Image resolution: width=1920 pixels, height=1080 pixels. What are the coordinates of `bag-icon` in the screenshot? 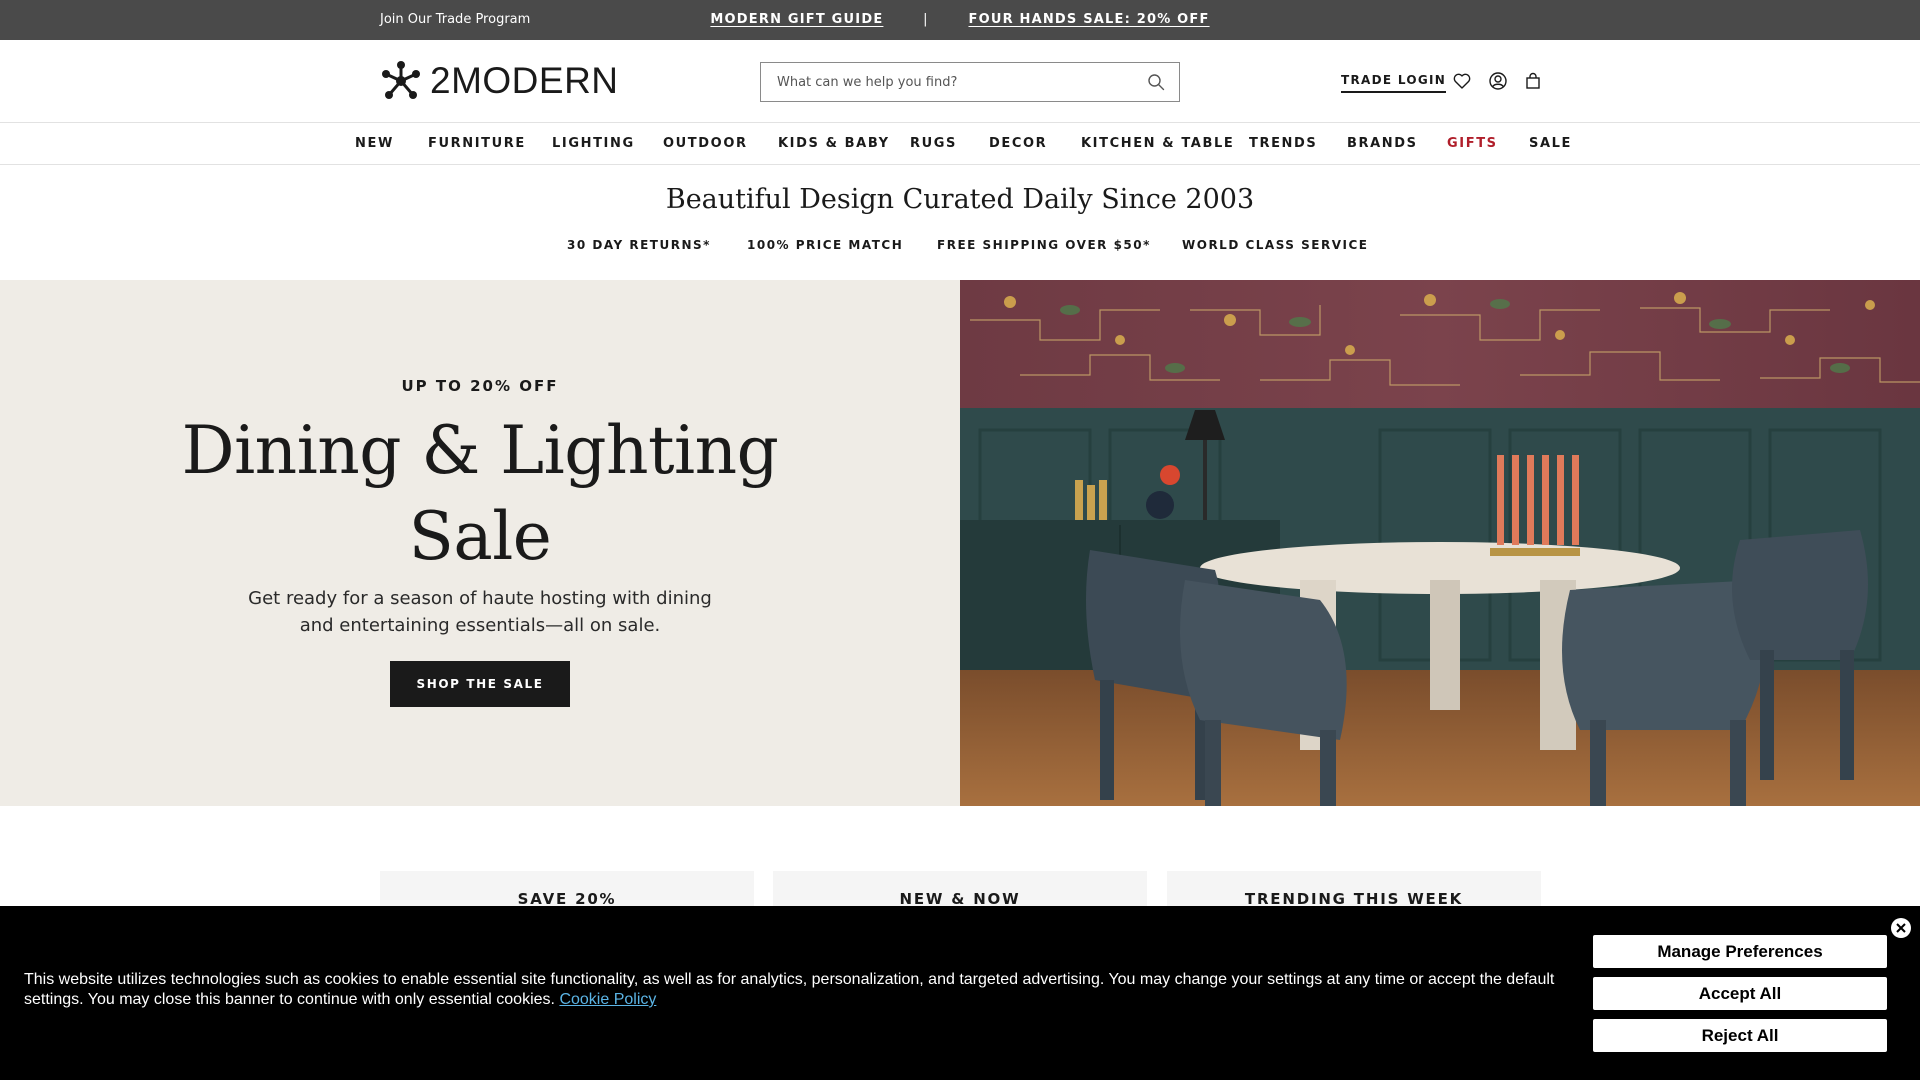 It's located at (1533, 81).